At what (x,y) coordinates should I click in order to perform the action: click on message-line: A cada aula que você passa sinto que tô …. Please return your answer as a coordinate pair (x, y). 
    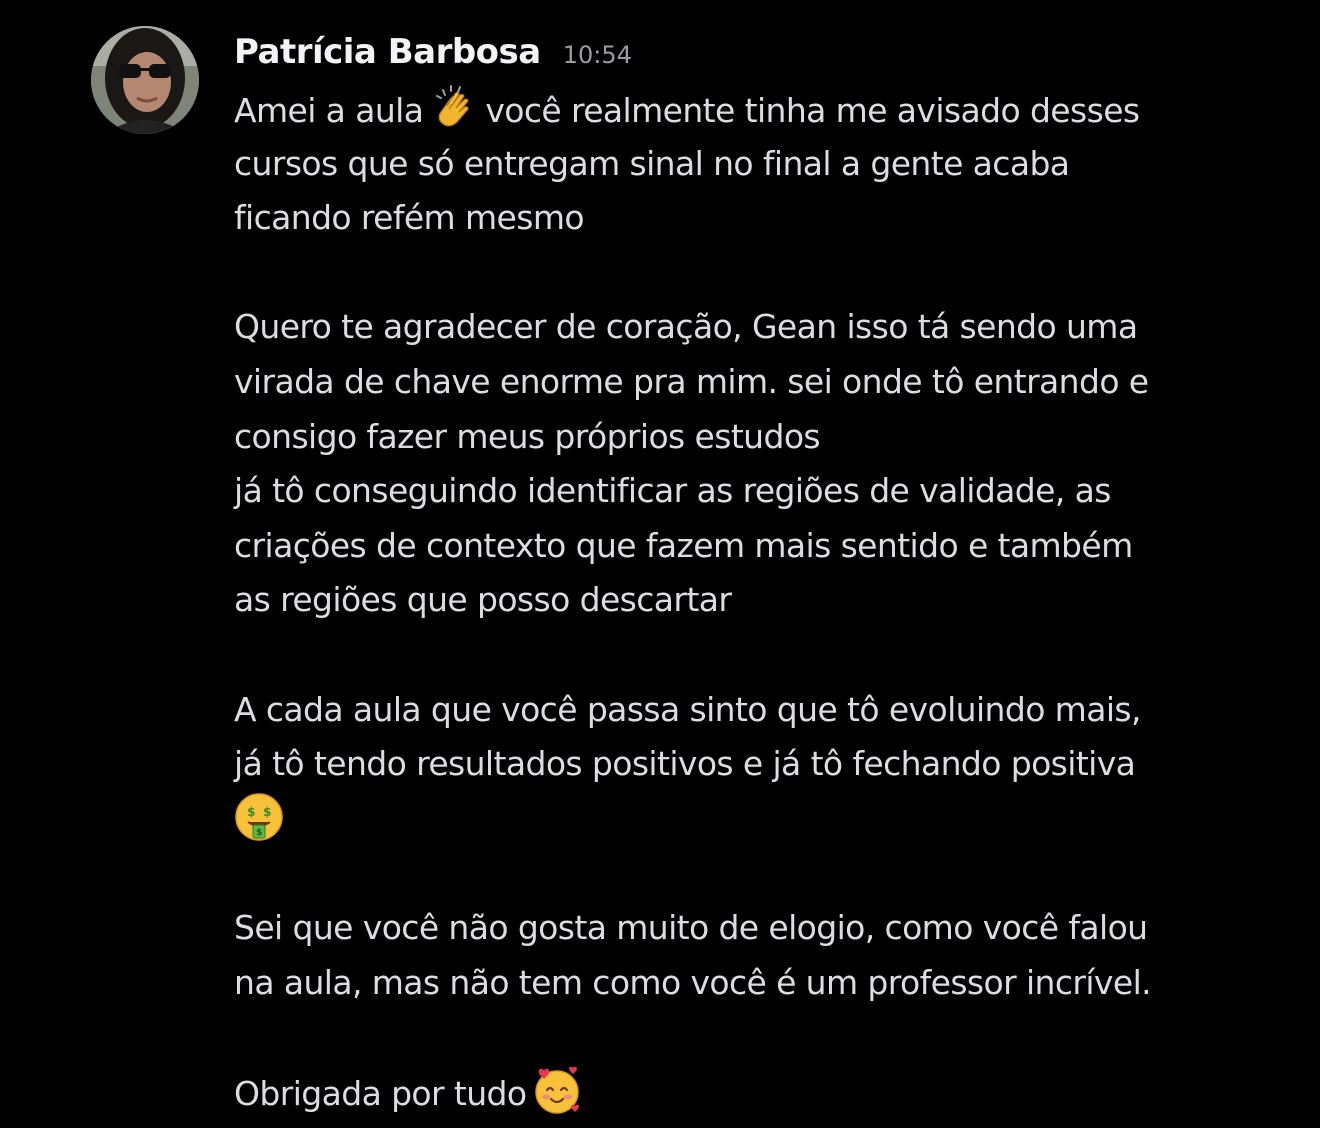
    Looking at the image, I should click on (687, 709).